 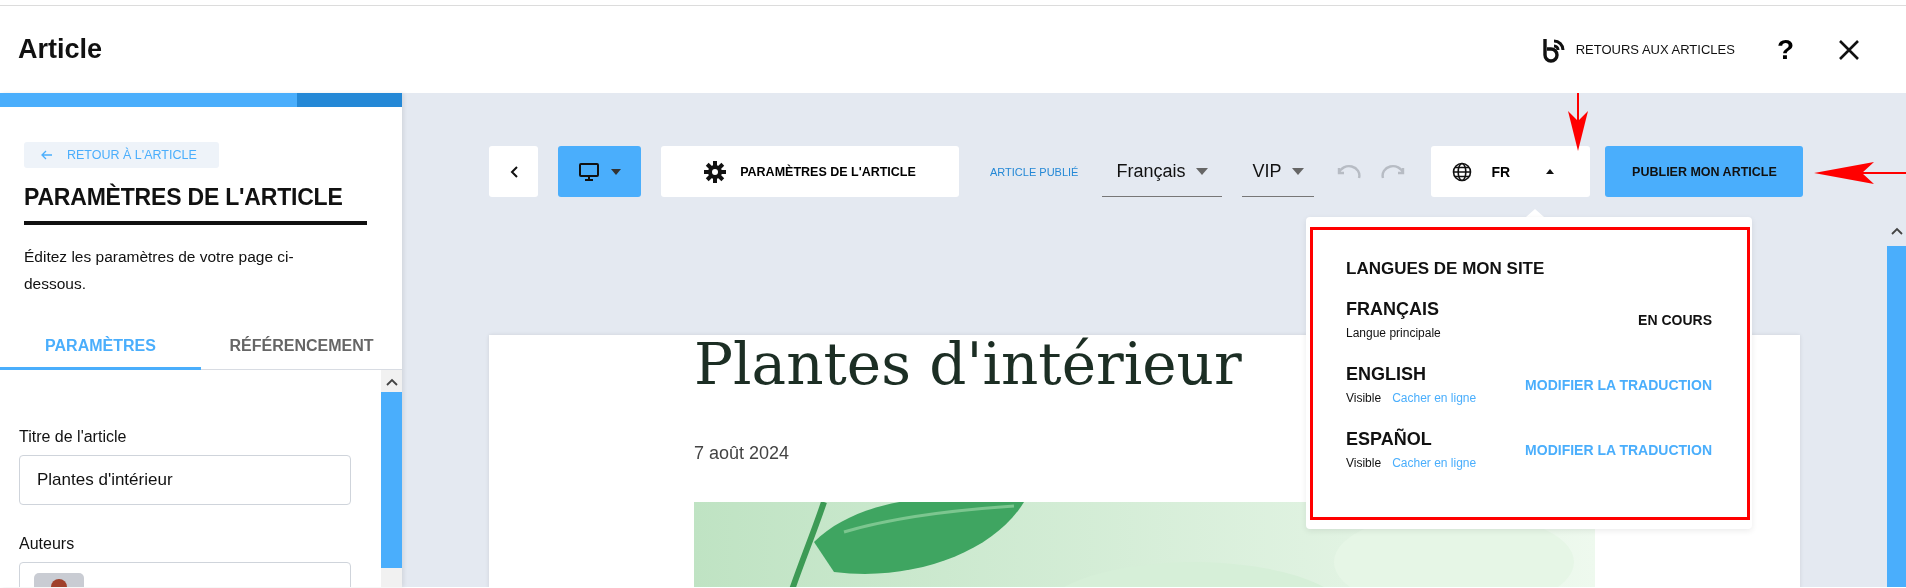 I want to click on field-label: Titre de l'article, so click(x=73, y=437).